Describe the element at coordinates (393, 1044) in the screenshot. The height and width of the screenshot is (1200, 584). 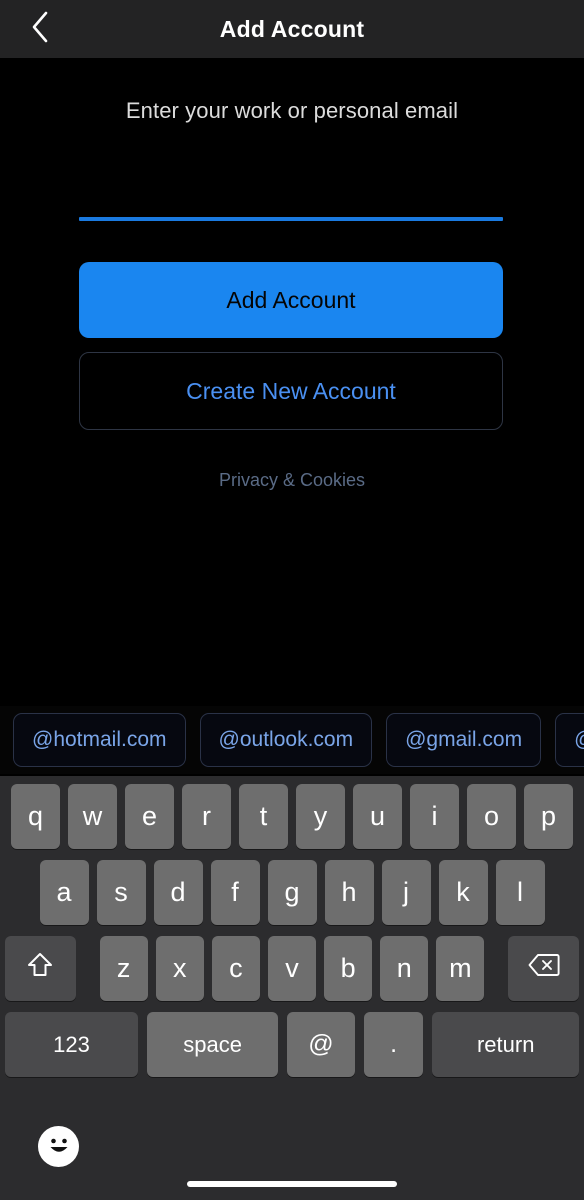
I see `period-key: .` at that location.